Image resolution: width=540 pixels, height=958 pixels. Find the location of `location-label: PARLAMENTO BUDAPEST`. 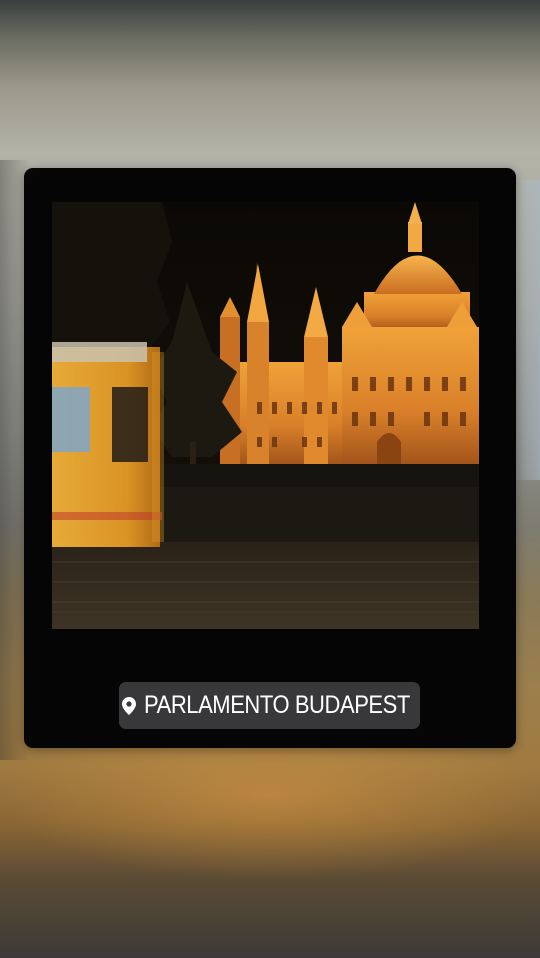

location-label: PARLAMENTO BUDAPEST is located at coordinates (277, 705).